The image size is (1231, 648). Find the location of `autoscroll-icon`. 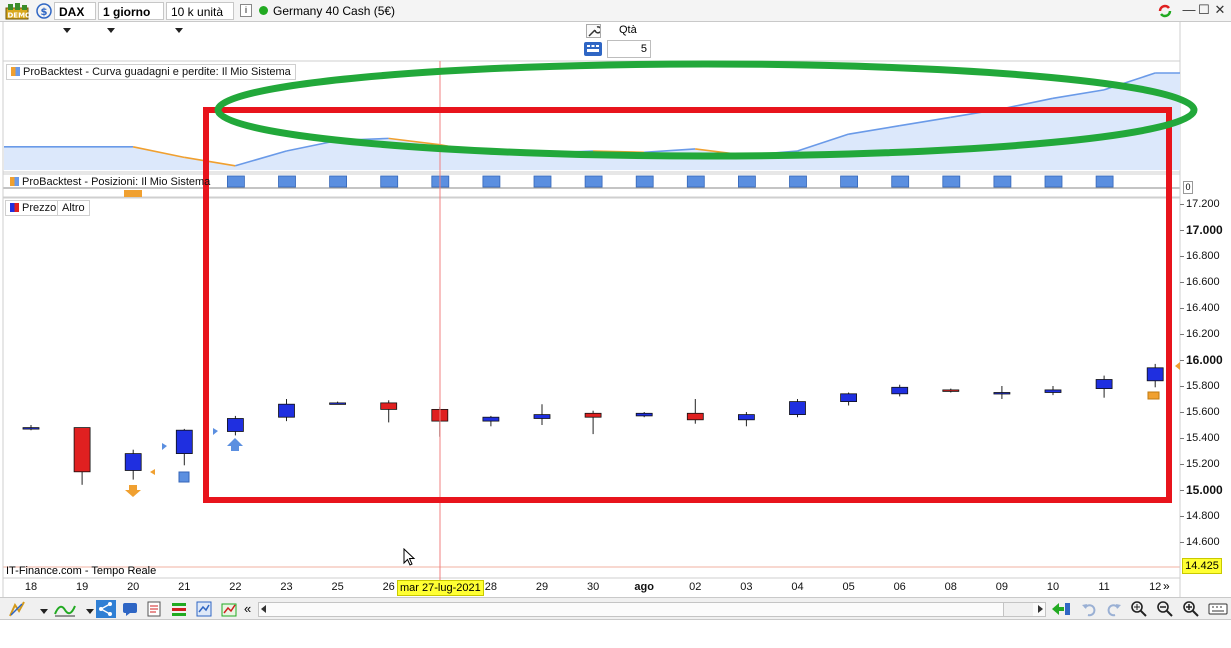

autoscroll-icon is located at coordinates (1061, 609).